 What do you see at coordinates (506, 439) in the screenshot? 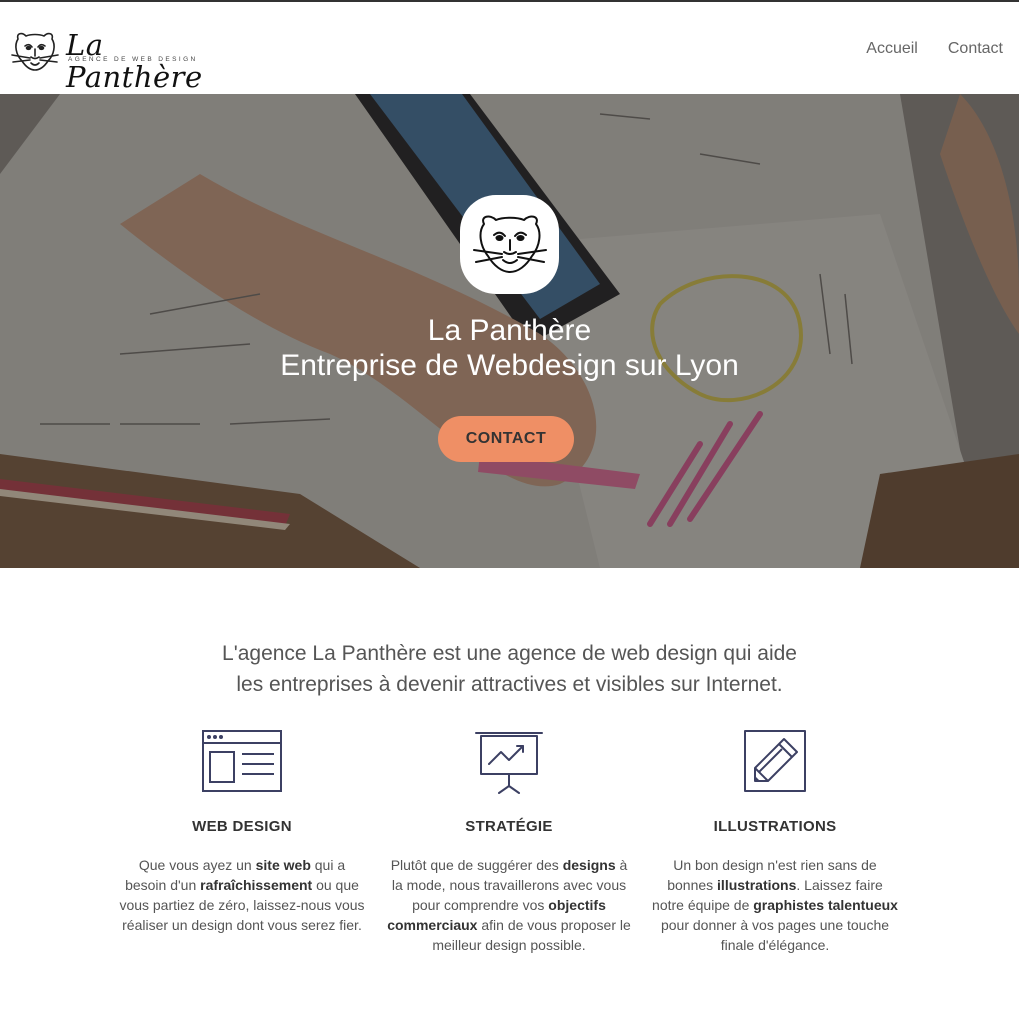
I see `contact-button: CONTACT` at bounding box center [506, 439].